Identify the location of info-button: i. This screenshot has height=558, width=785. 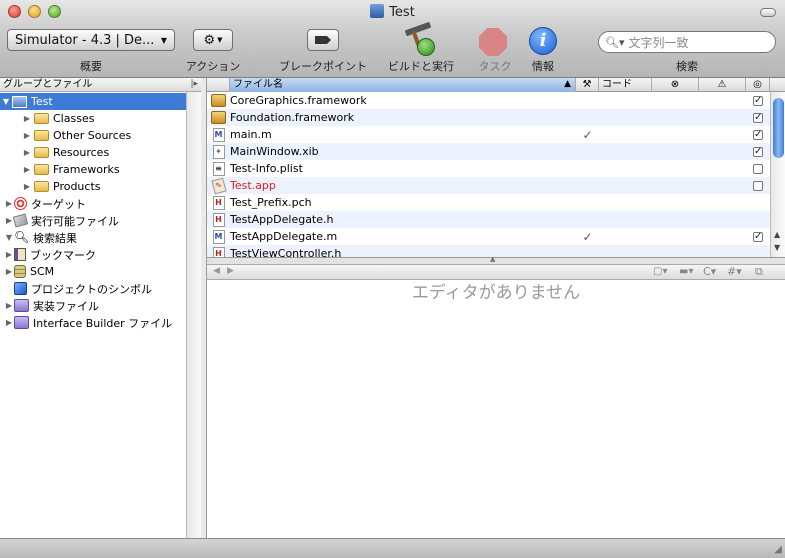
(543, 41).